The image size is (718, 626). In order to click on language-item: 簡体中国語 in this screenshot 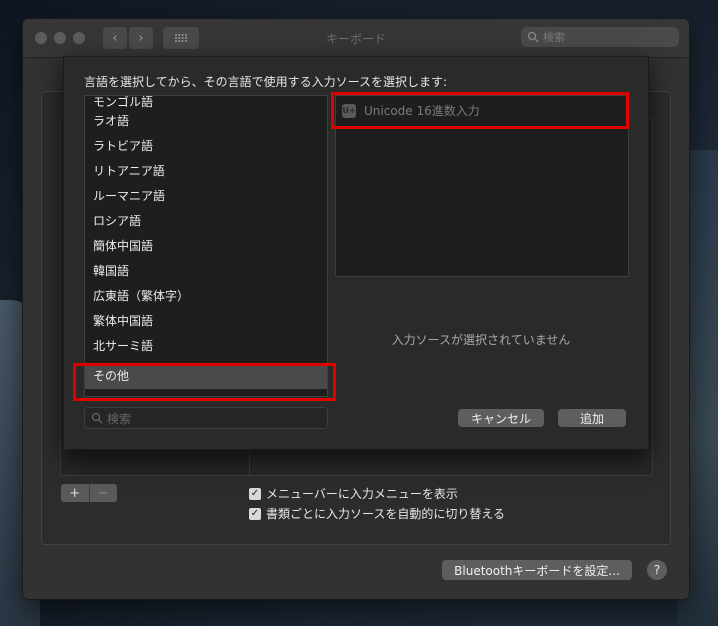, I will do `click(206, 246)`.